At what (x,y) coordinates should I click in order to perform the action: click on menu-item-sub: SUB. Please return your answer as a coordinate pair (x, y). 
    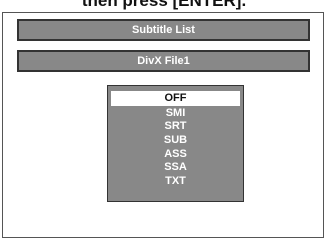
    Looking at the image, I should click on (175, 140).